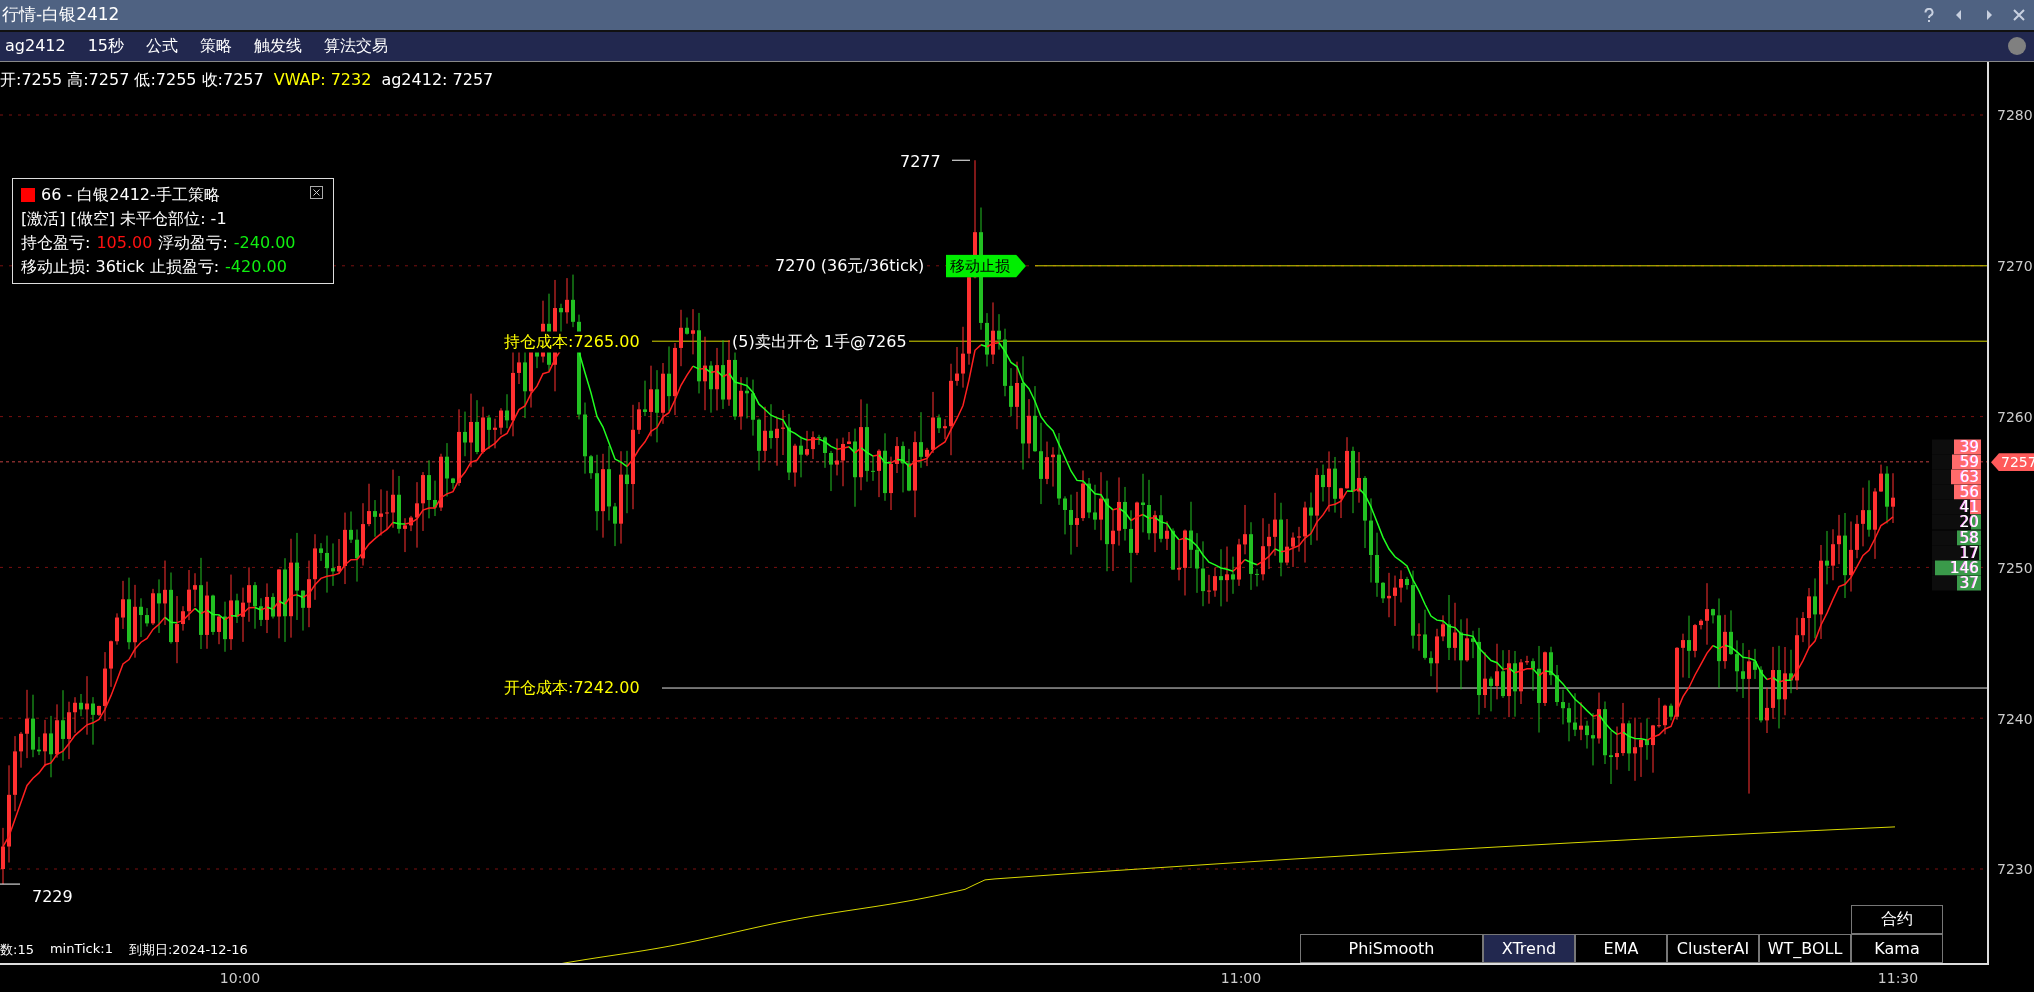 This screenshot has width=2034, height=992. I want to click on strategy-title: 66 - 白银2412-手工策略, so click(130, 195).